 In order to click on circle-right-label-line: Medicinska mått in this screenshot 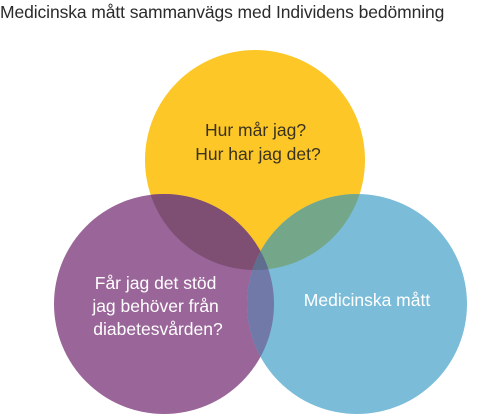, I will do `click(367, 300)`.